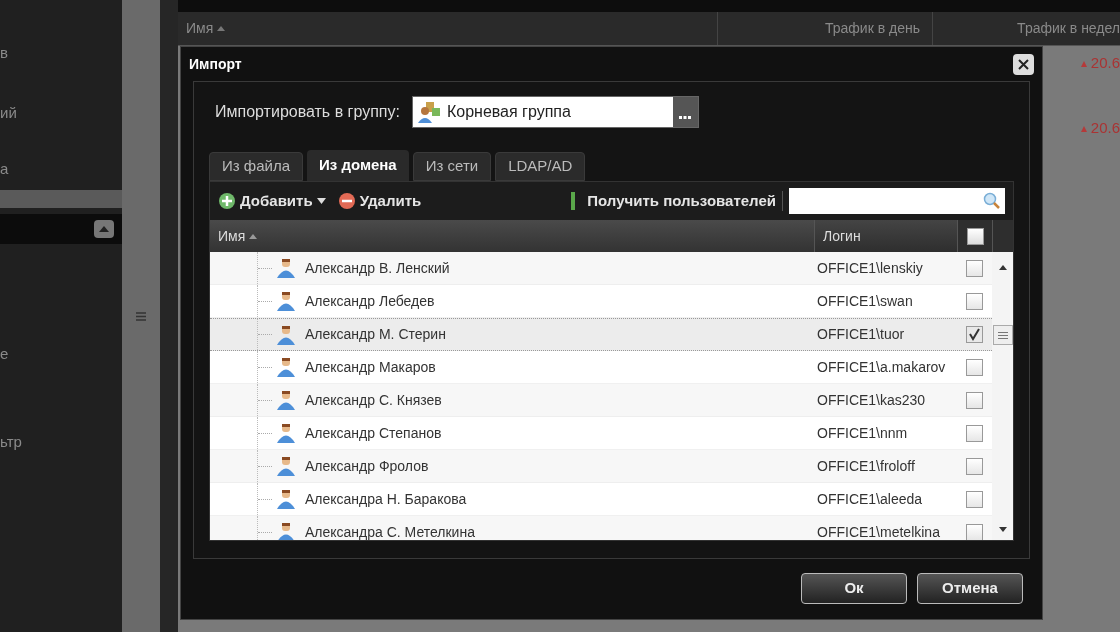 The width and height of the screenshot is (1120, 632). What do you see at coordinates (373, 400) in the screenshot?
I see `user-name: Александр С. Князев` at bounding box center [373, 400].